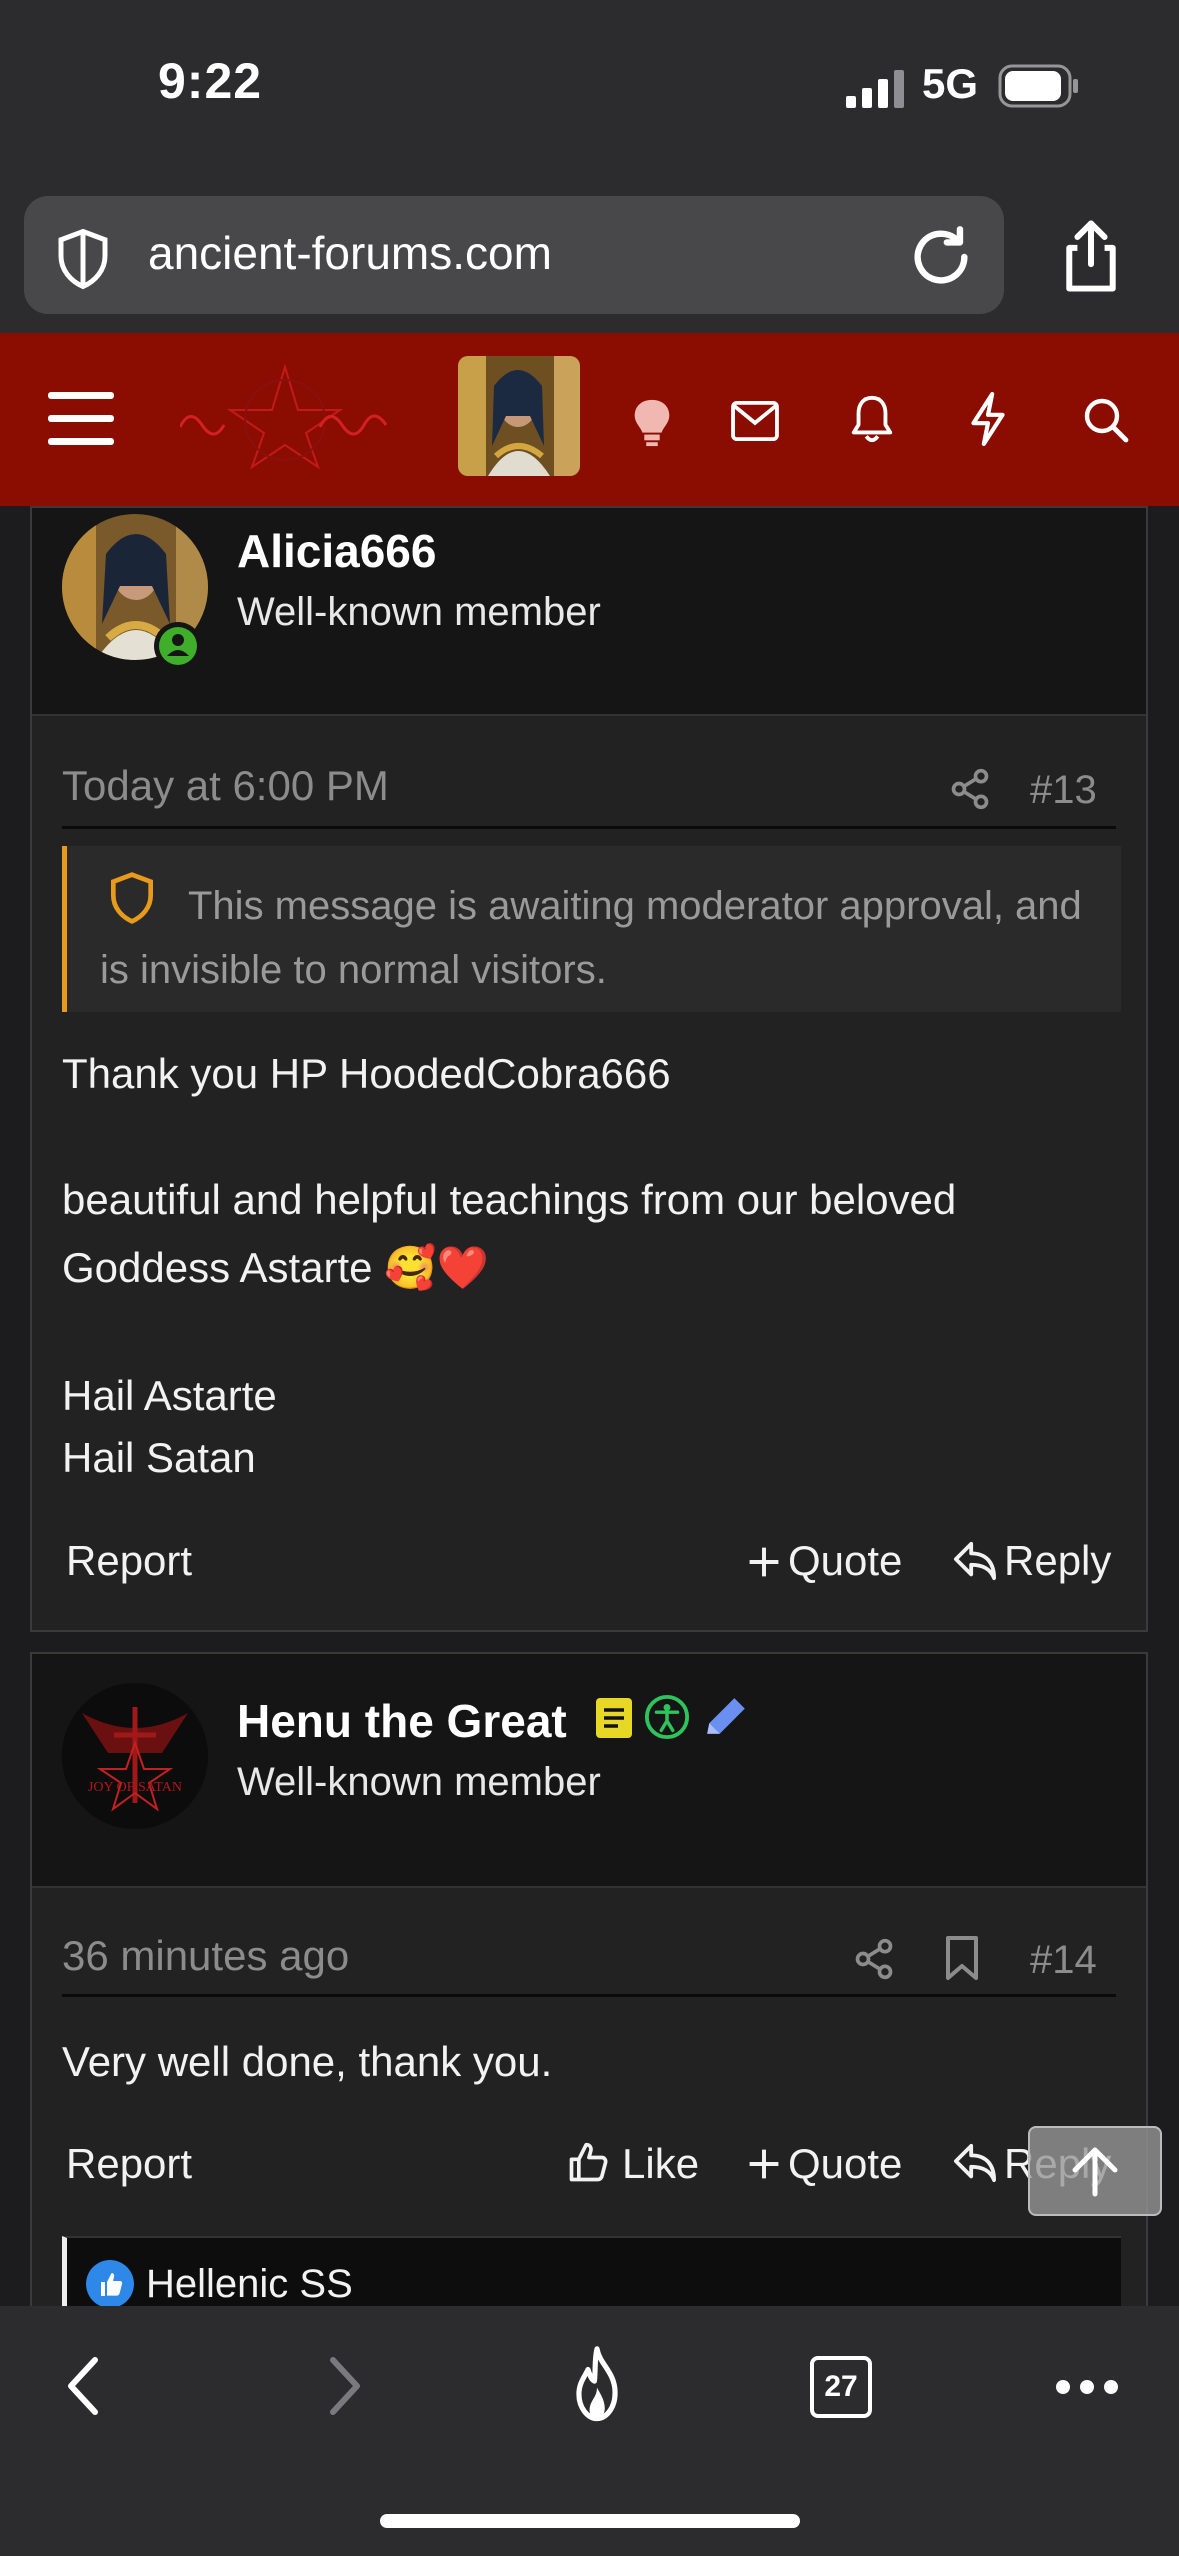 The width and height of the screenshot is (1179, 2556). What do you see at coordinates (307, 2061) in the screenshot?
I see `post-body-line: Very well done, thank you.` at bounding box center [307, 2061].